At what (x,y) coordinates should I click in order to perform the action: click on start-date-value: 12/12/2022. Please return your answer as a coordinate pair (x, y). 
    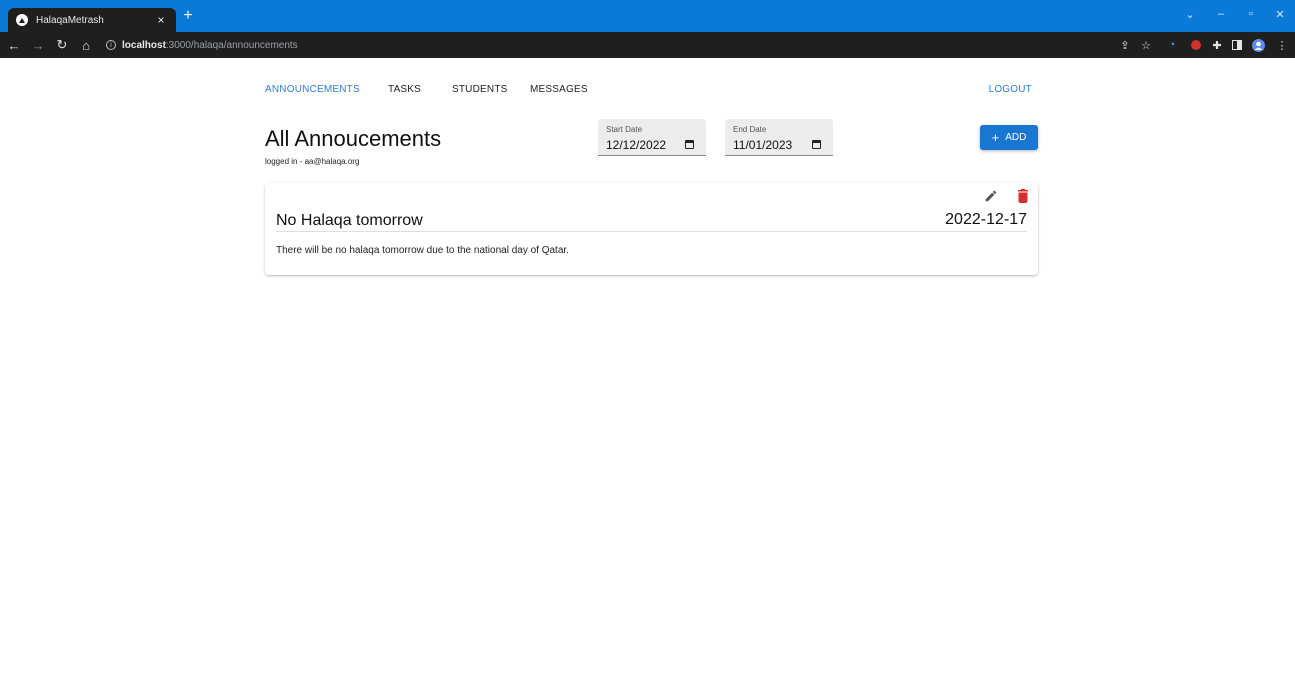
    Looking at the image, I should click on (636, 145).